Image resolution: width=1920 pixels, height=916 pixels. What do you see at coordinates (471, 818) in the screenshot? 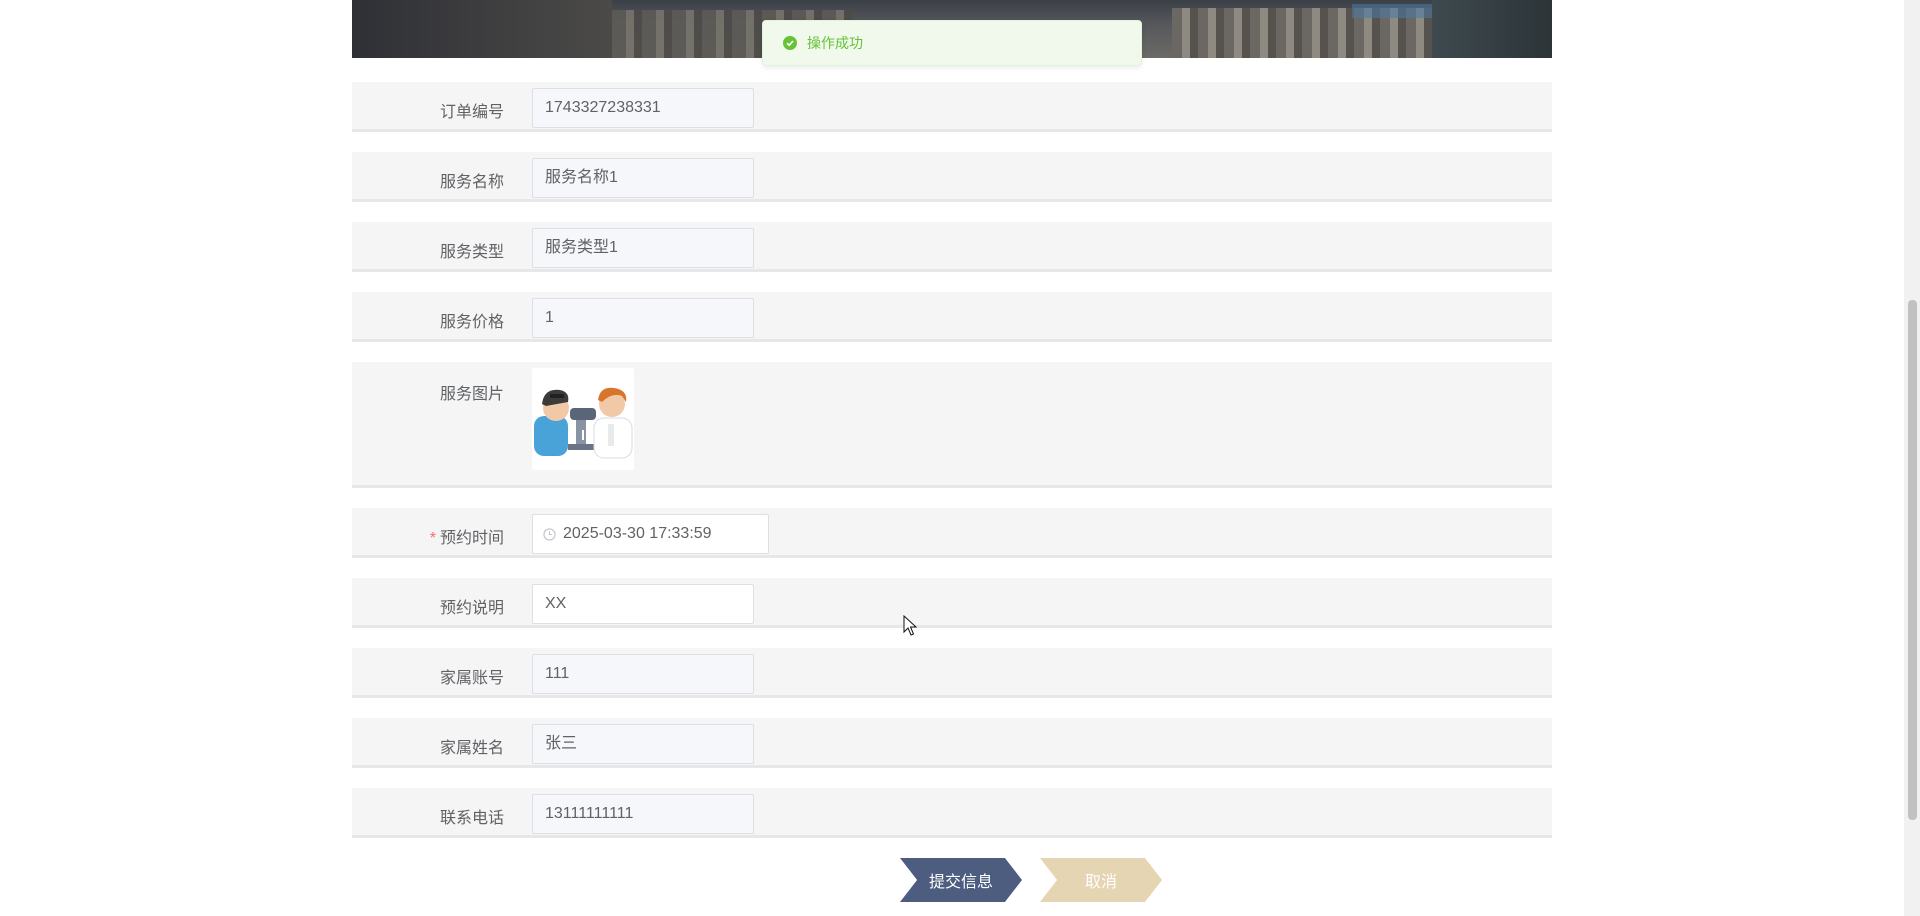
I see `contact-phone-label: 联系电话` at bounding box center [471, 818].